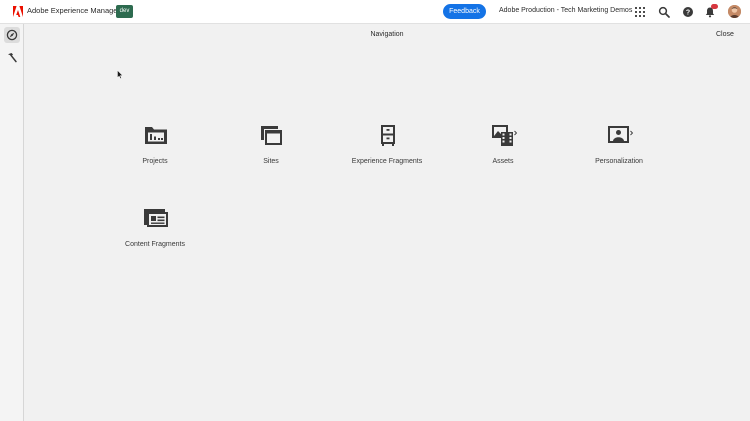 This screenshot has width=750, height=421. What do you see at coordinates (155, 237) in the screenshot?
I see `nav-tile-content-fragments: Content Fragments` at bounding box center [155, 237].